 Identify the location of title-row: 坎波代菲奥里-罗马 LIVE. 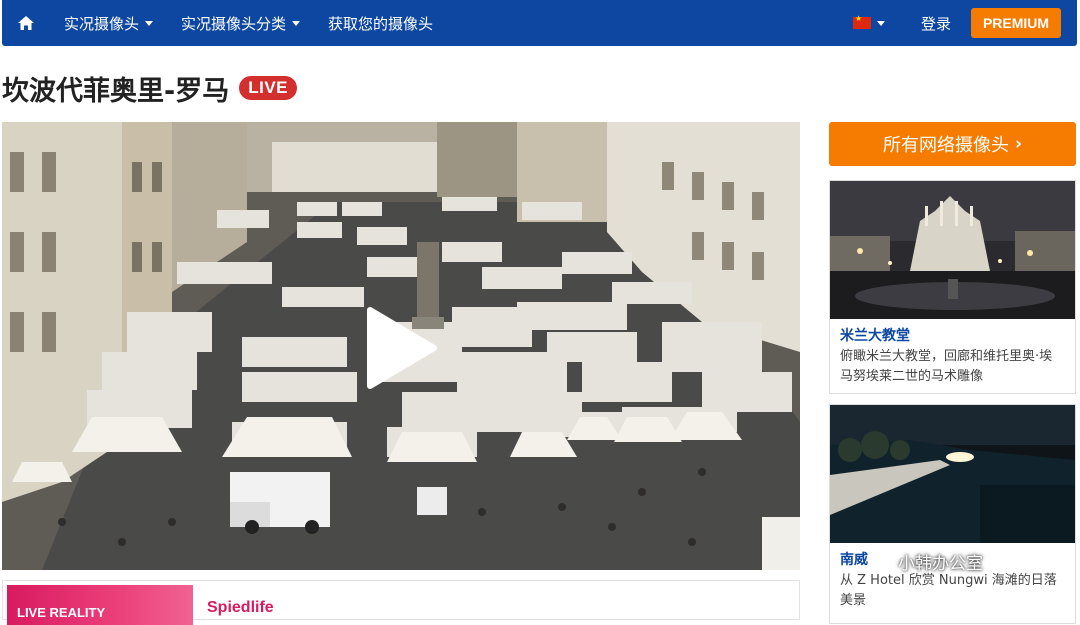
(150, 88).